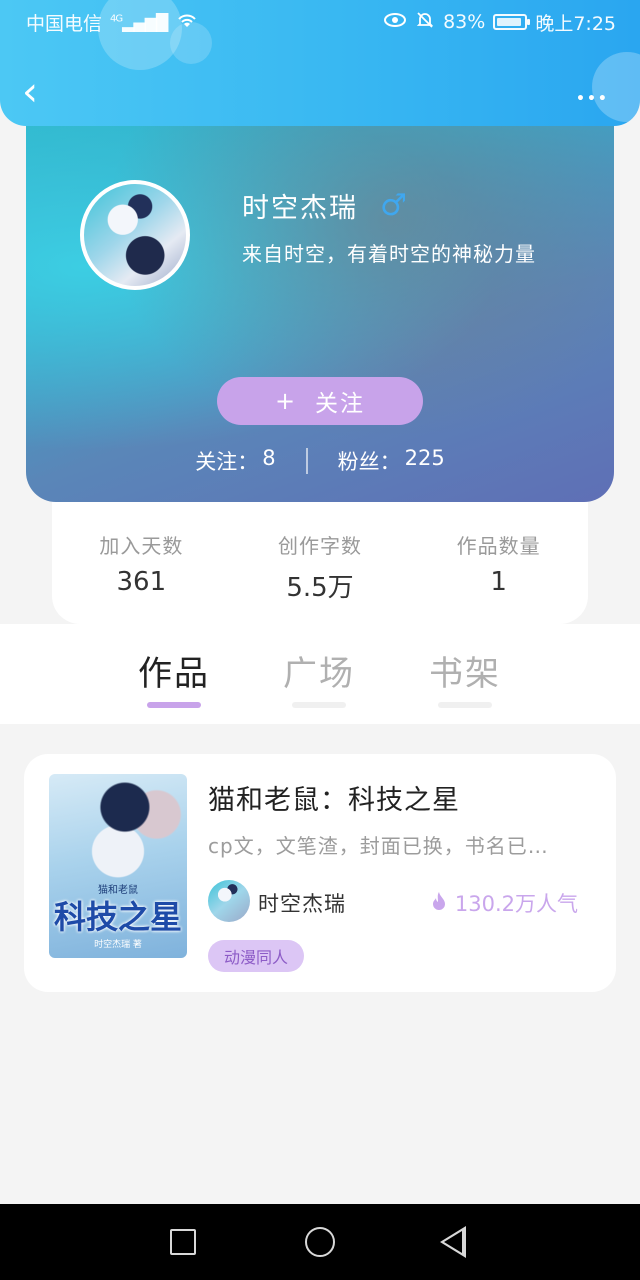 This screenshot has width=640, height=1280. What do you see at coordinates (320, 22) in the screenshot?
I see `status-bar: 中国电信 4G▂▄▆█ 83% 晚上7:25` at bounding box center [320, 22].